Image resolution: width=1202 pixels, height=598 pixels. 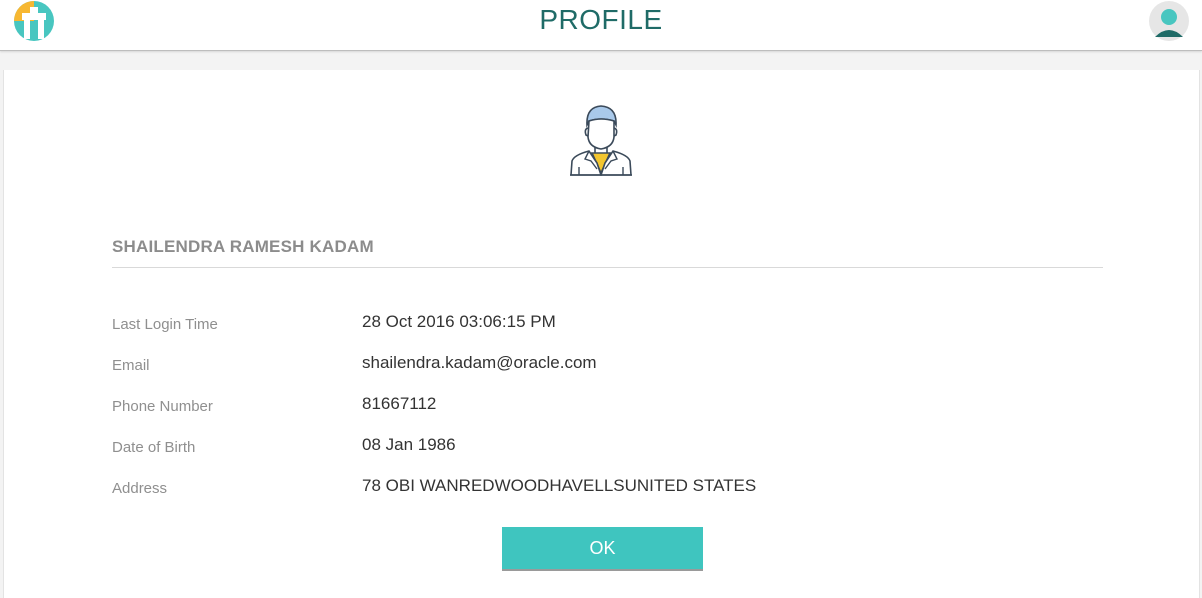 I want to click on detail-row-email: Email shailendra.kadam@oracle.com, so click(x=607, y=368).